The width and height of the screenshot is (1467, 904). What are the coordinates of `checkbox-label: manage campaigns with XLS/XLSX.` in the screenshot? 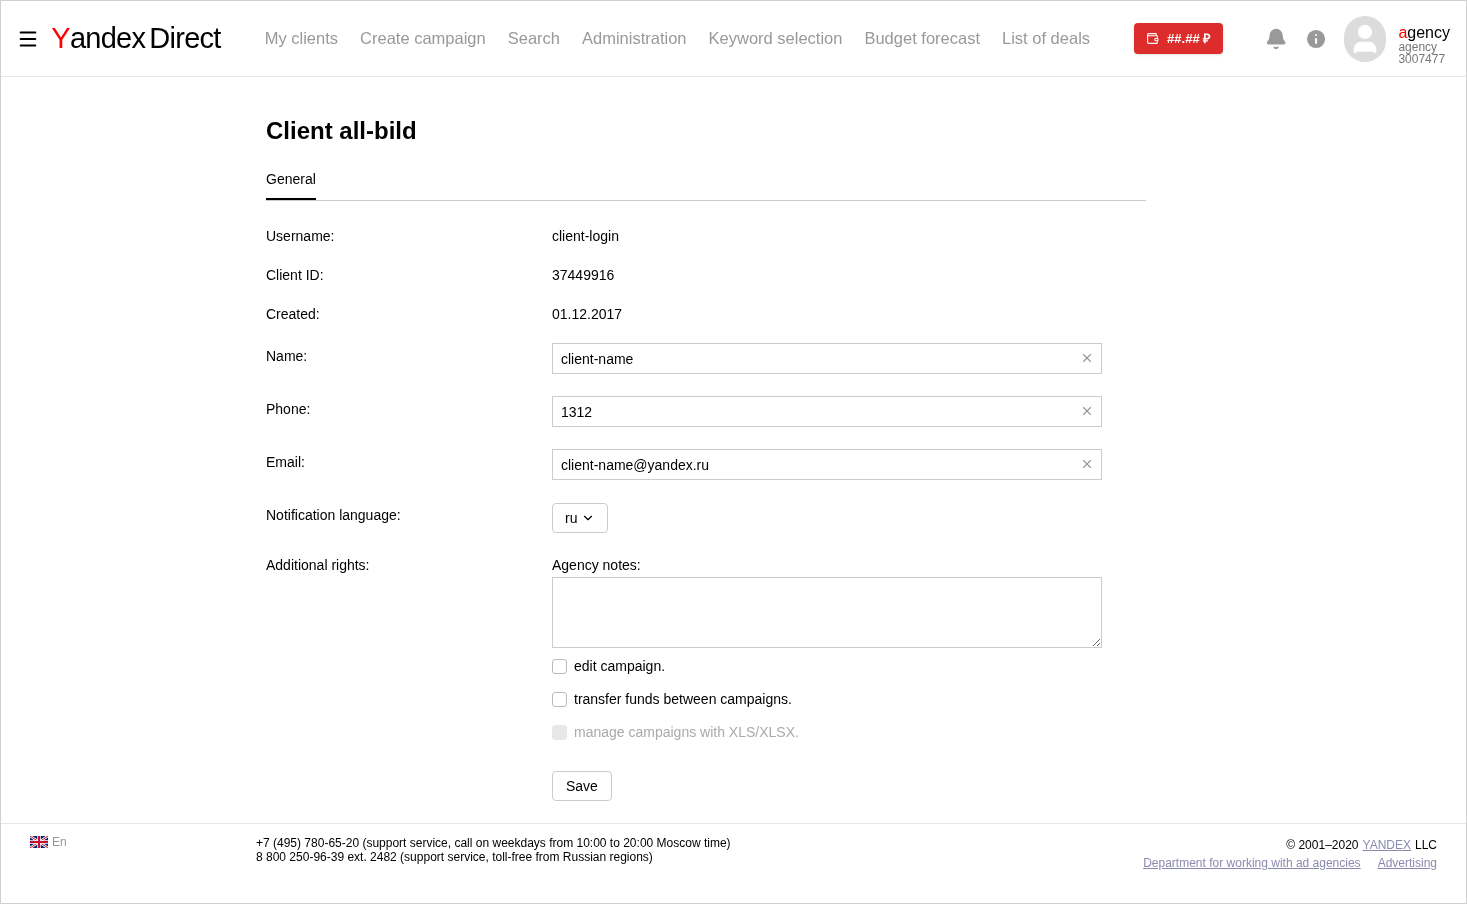 It's located at (686, 732).